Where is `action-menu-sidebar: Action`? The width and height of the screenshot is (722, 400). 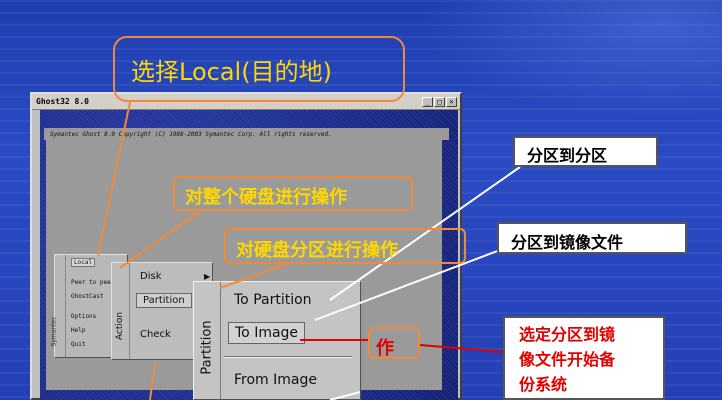 action-menu-sidebar: Action is located at coordinates (121, 311).